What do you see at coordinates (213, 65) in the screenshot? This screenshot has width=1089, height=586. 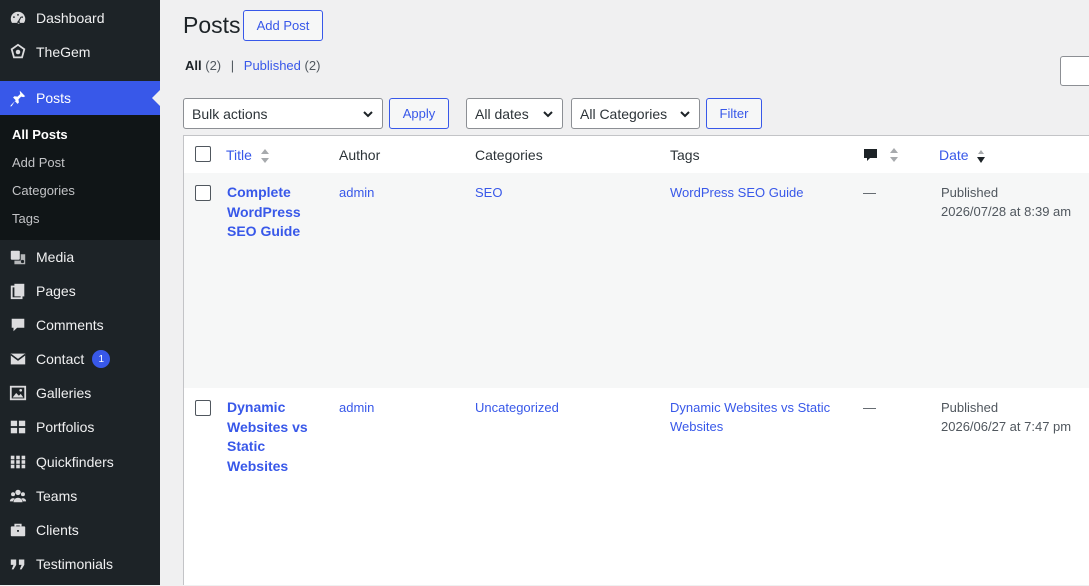 I see `filter-all-count: (2)` at bounding box center [213, 65].